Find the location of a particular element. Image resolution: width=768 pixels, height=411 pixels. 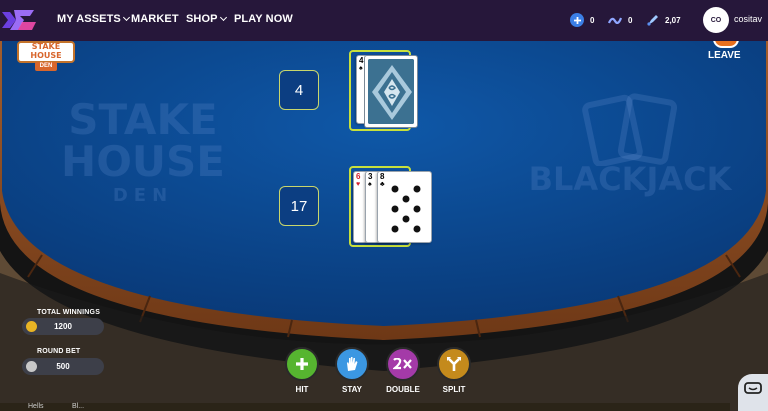

dealer-hand: 4 ♠ is located at coordinates (383, 90).